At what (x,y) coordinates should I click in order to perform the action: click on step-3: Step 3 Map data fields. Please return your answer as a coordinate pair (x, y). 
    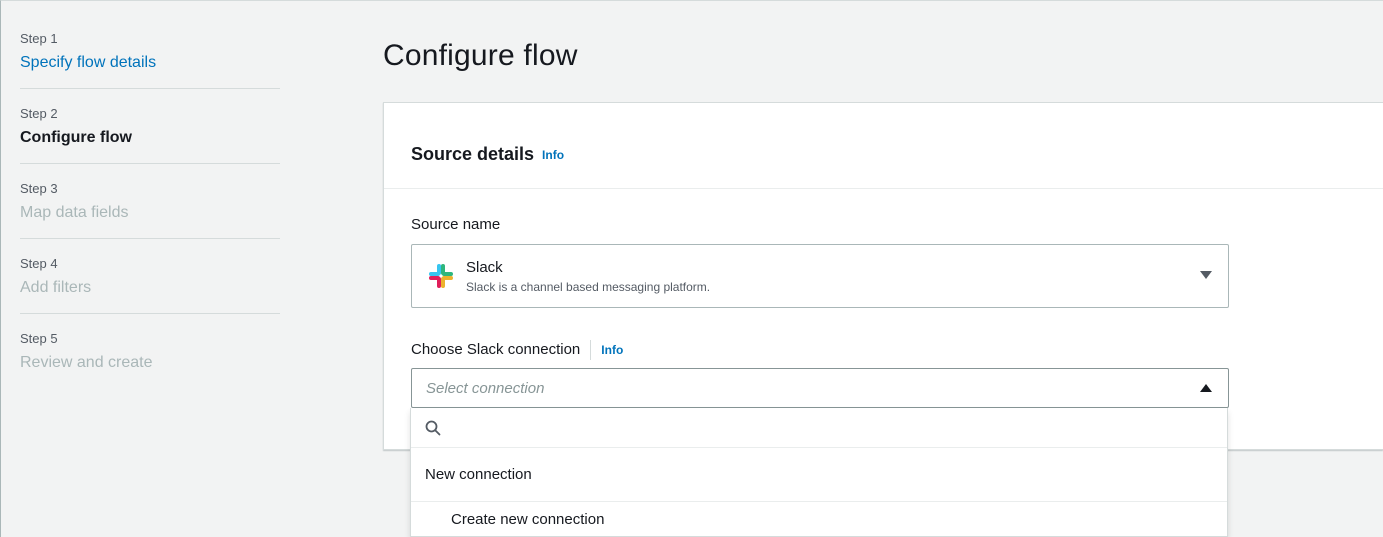
    Looking at the image, I should click on (150, 200).